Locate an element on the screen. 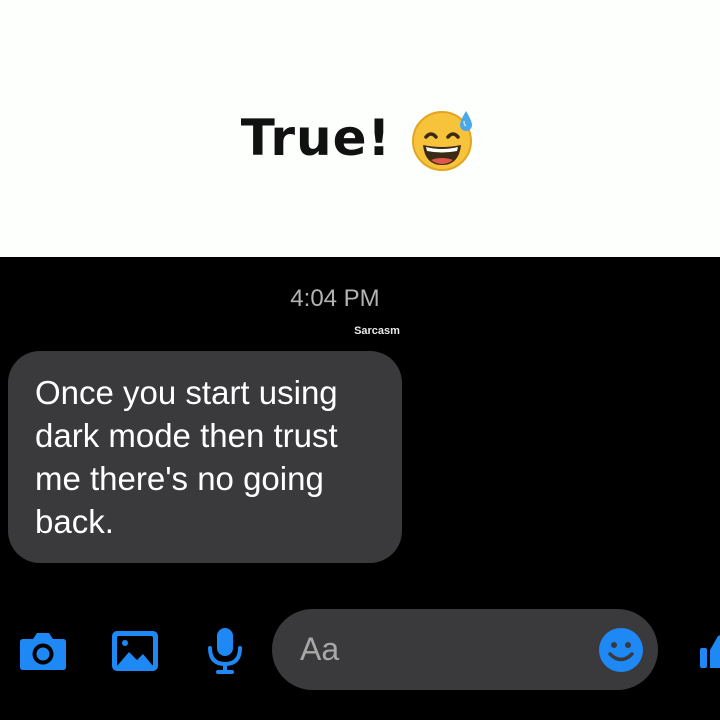  watermark-text: Sarcasm is located at coordinates (377, 331).